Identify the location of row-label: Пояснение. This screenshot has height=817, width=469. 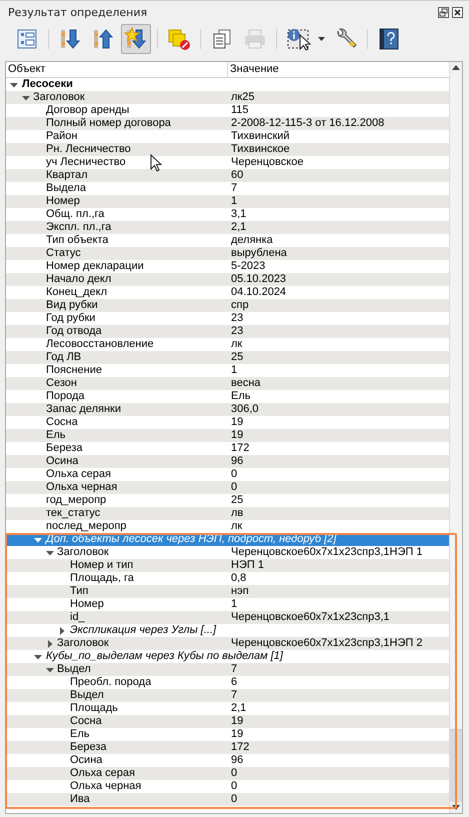
(74, 370).